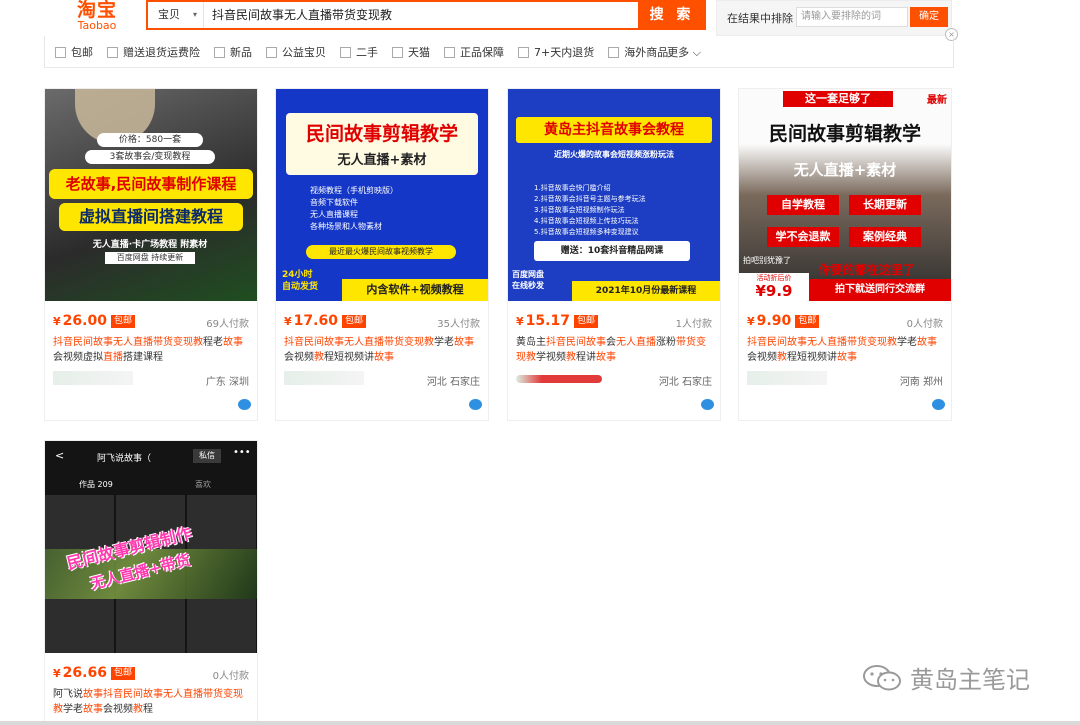  Describe the element at coordinates (233, 52) in the screenshot. I see `filter-new: 新品` at that location.